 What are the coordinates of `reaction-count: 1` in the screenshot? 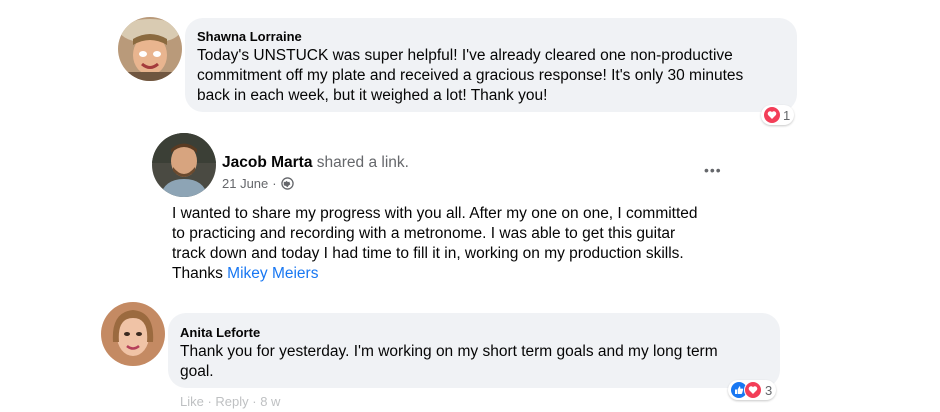 It's located at (787, 115).